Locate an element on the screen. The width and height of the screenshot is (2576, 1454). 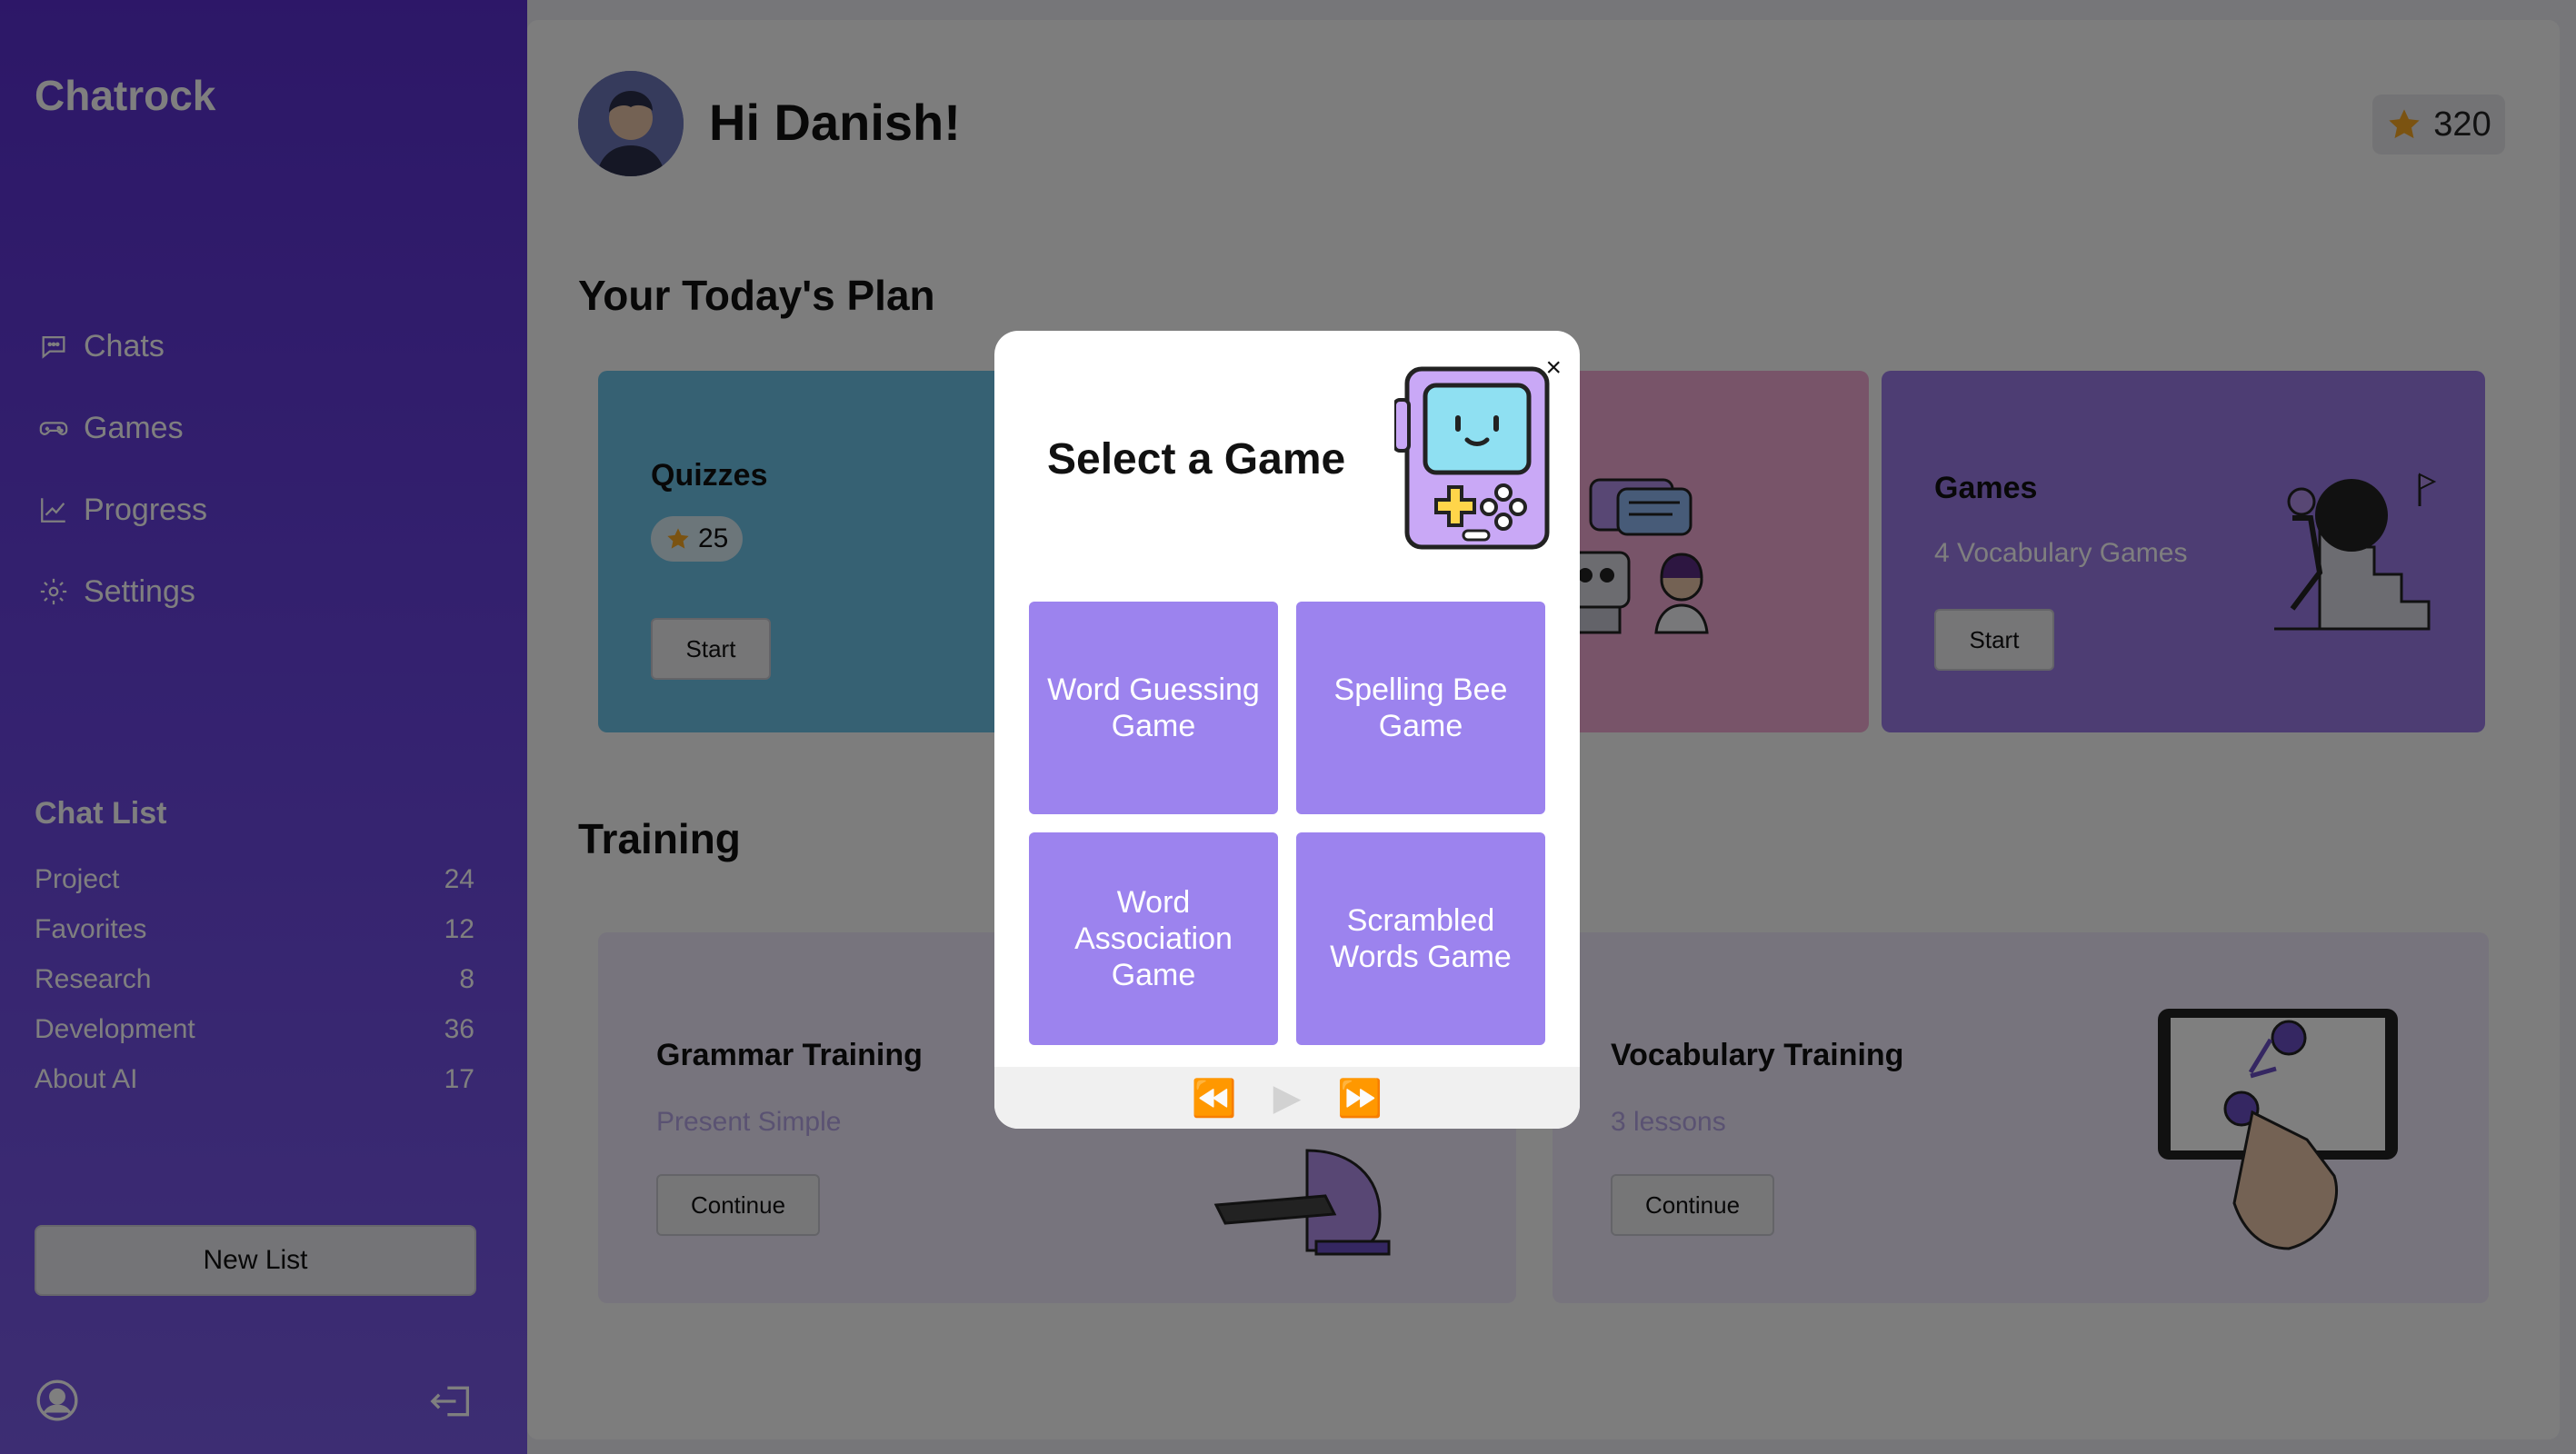
scrambled-words-game-button: Scrambled Words Game is located at coordinates (1420, 938).